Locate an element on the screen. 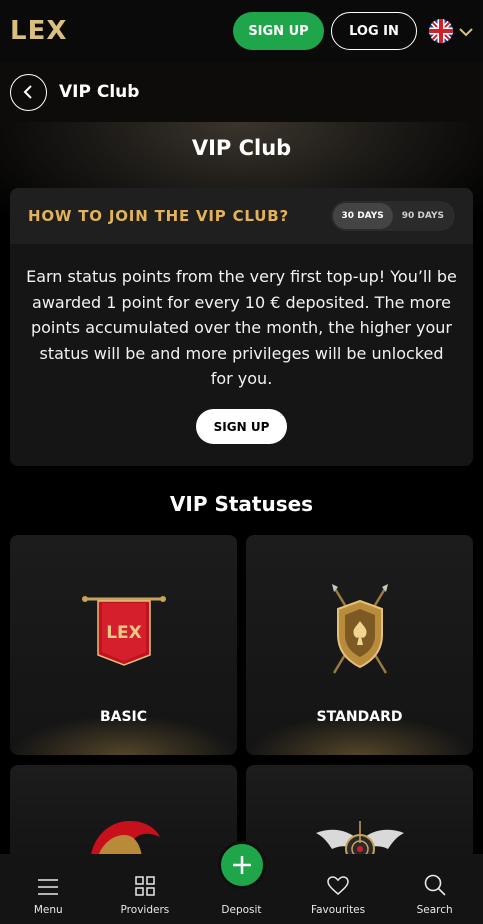 This screenshot has height=924, width=483. nav-providers: Providers is located at coordinates (145, 889).